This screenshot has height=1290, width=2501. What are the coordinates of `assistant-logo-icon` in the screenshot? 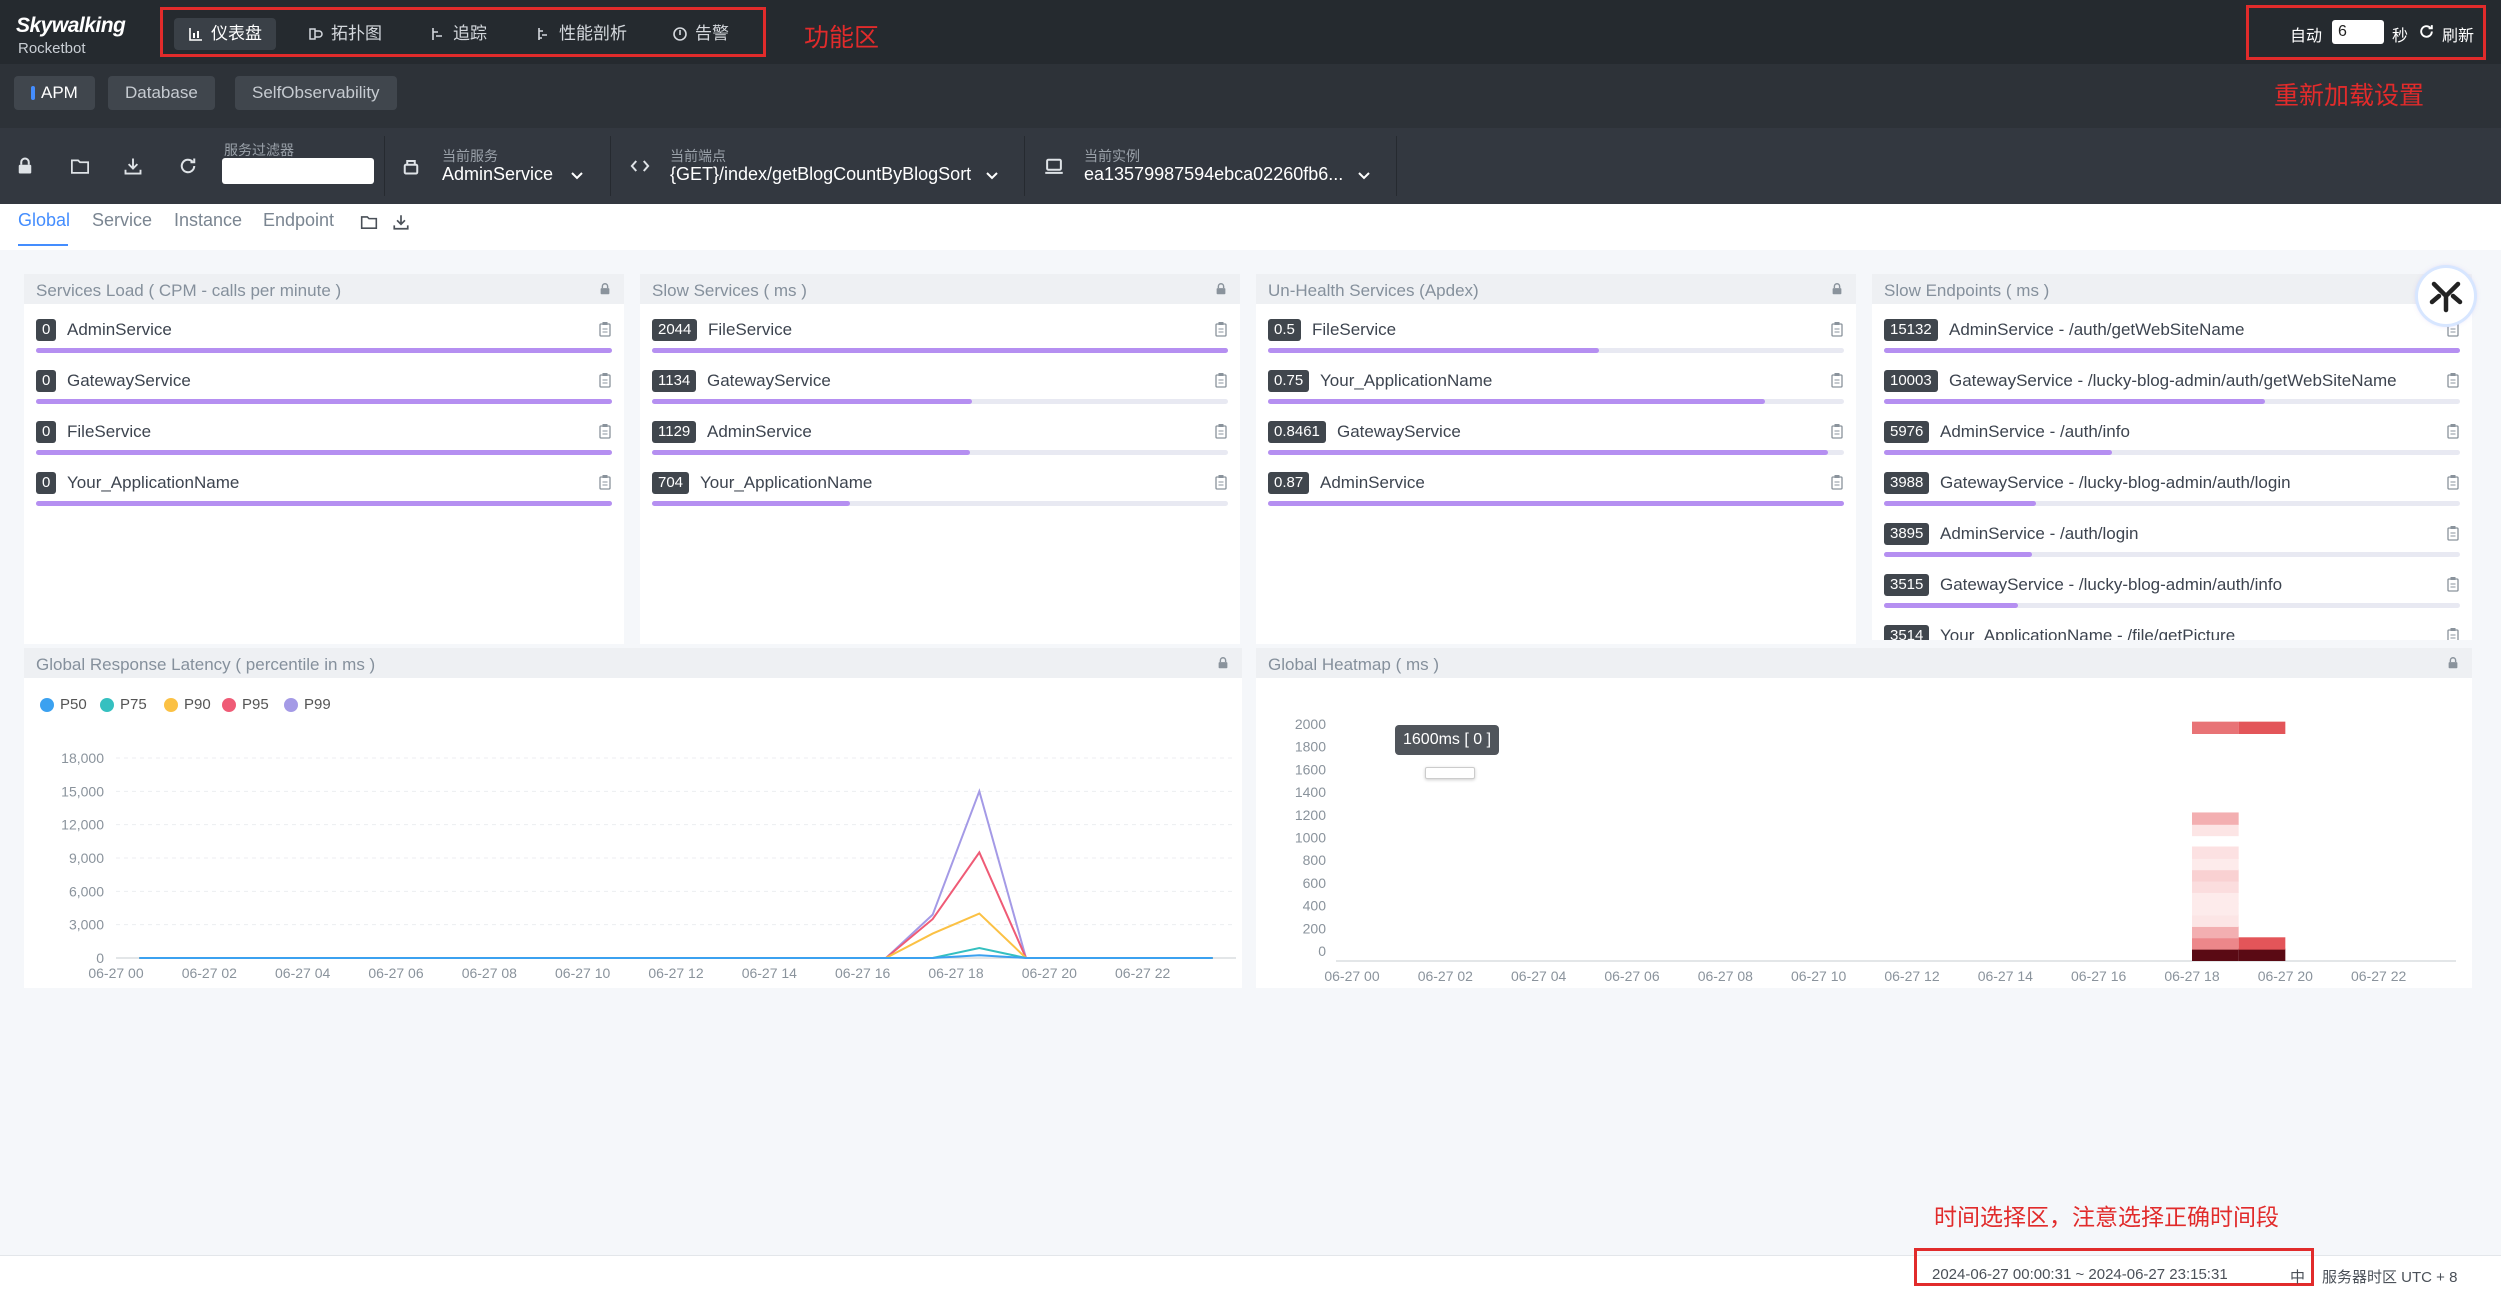 It's located at (2446, 296).